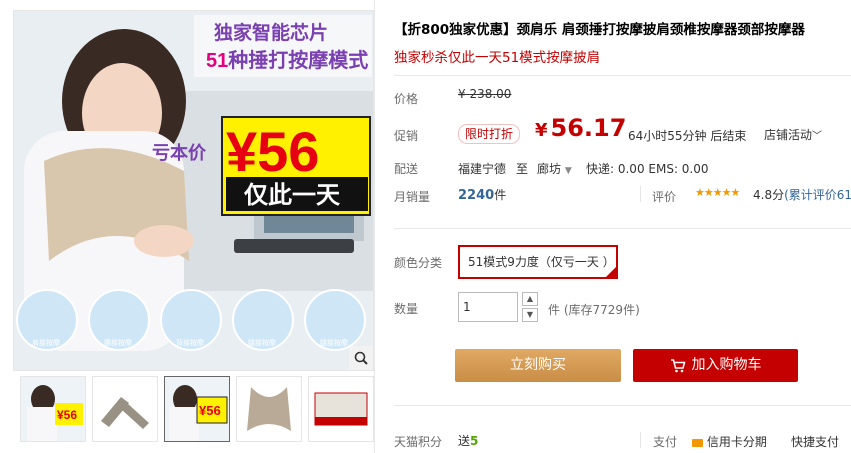  Describe the element at coordinates (485, 94) in the screenshot. I see `original-price: ¥ 238.00` at that location.